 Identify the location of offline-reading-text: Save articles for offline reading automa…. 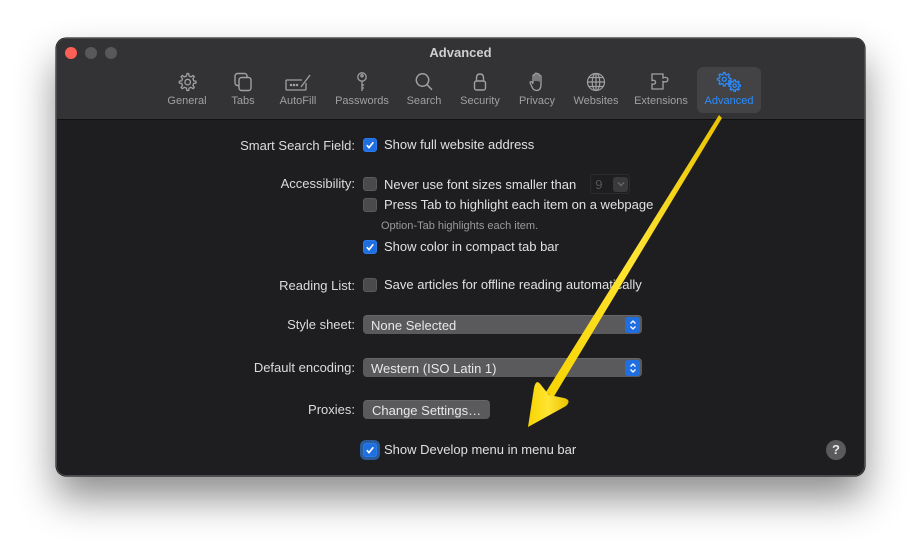
(513, 284).